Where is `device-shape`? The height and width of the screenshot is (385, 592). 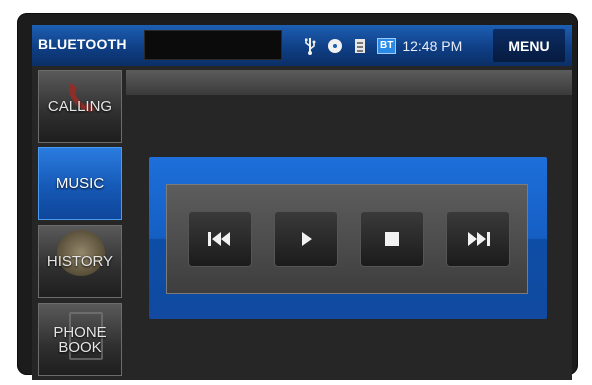
device-shape is located at coordinates (360, 46).